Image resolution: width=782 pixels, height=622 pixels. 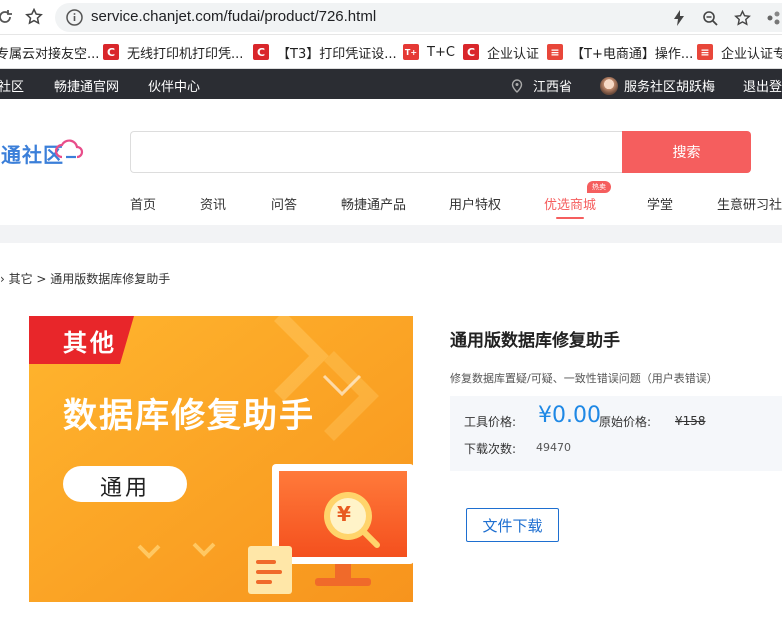 I want to click on product-title: 通用版数据库修复助手, so click(x=535, y=341).